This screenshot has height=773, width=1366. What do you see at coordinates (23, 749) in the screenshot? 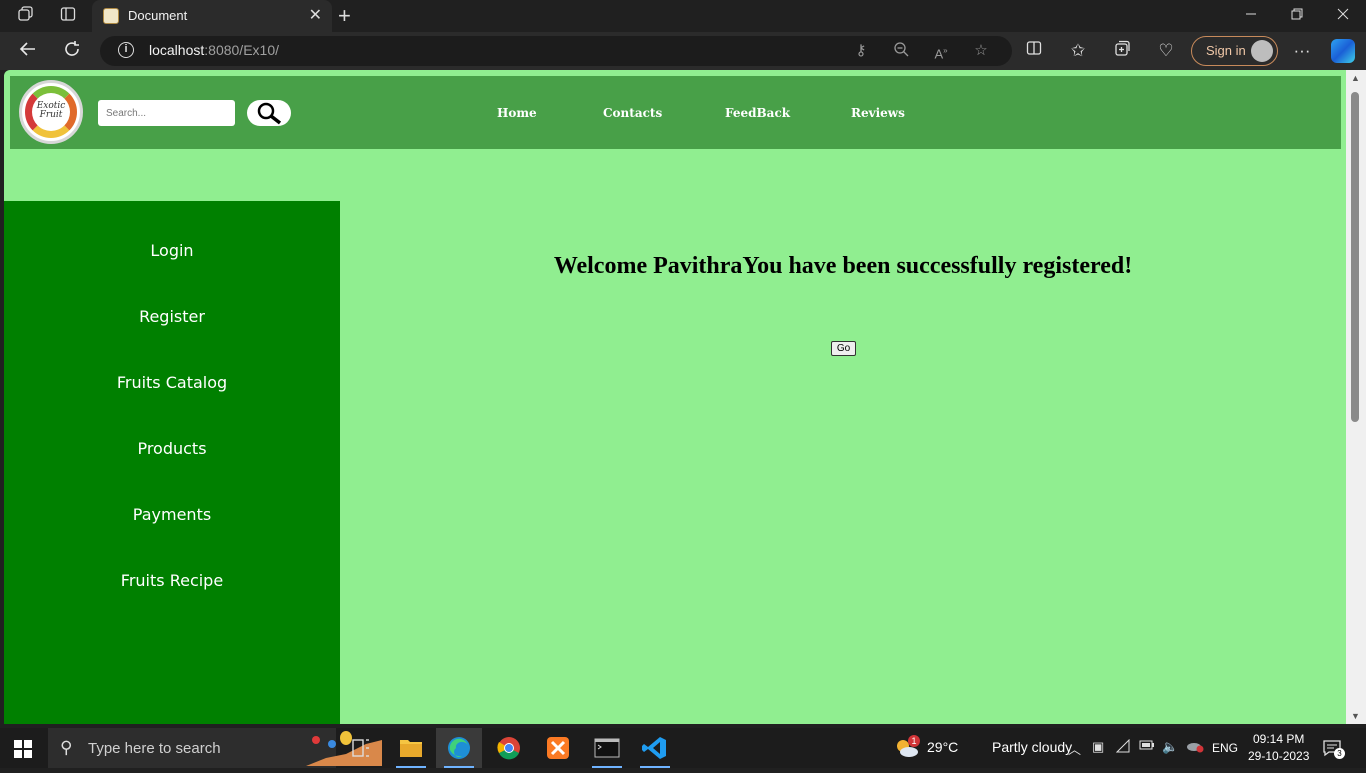
I see `windows-start-icon` at bounding box center [23, 749].